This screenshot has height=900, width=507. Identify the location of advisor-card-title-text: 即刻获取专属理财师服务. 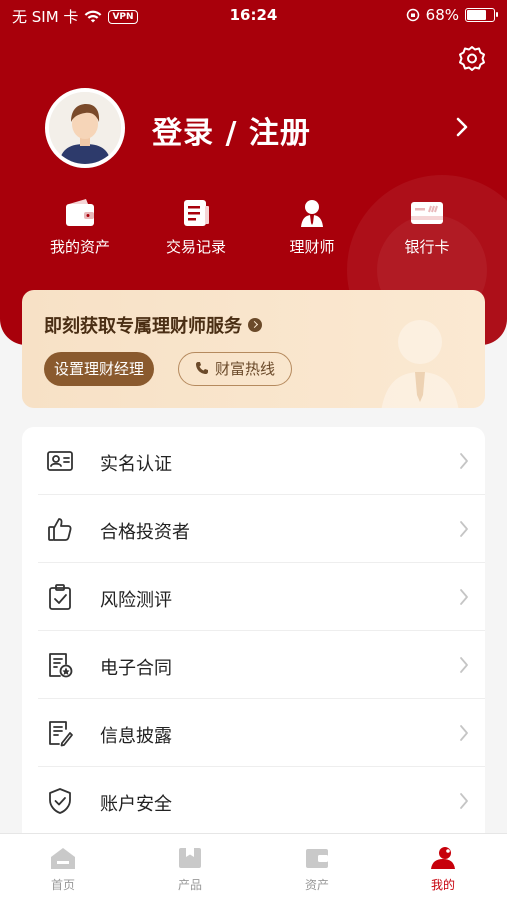
(143, 326).